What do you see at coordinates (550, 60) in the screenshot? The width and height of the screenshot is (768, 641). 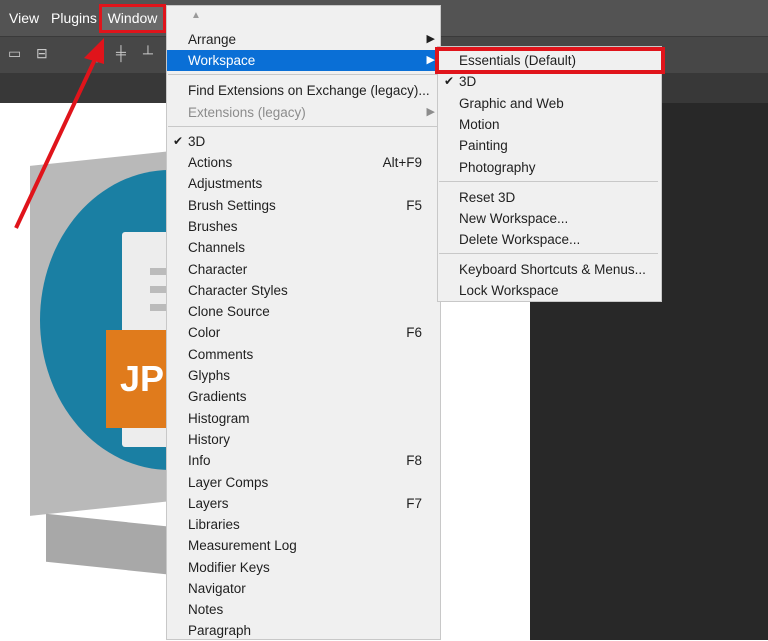 I see `annotation-box-essentials` at bounding box center [550, 60].